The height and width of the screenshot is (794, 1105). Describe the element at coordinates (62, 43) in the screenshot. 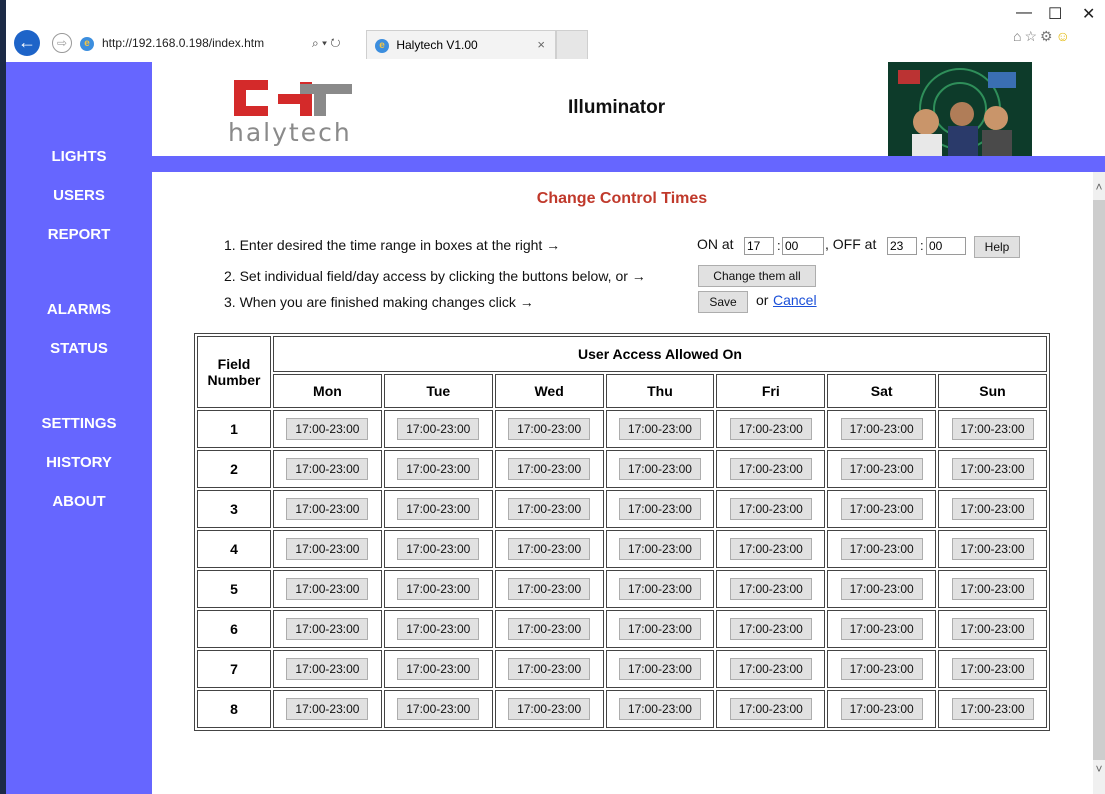

I see `forward-button: ⇨` at that location.